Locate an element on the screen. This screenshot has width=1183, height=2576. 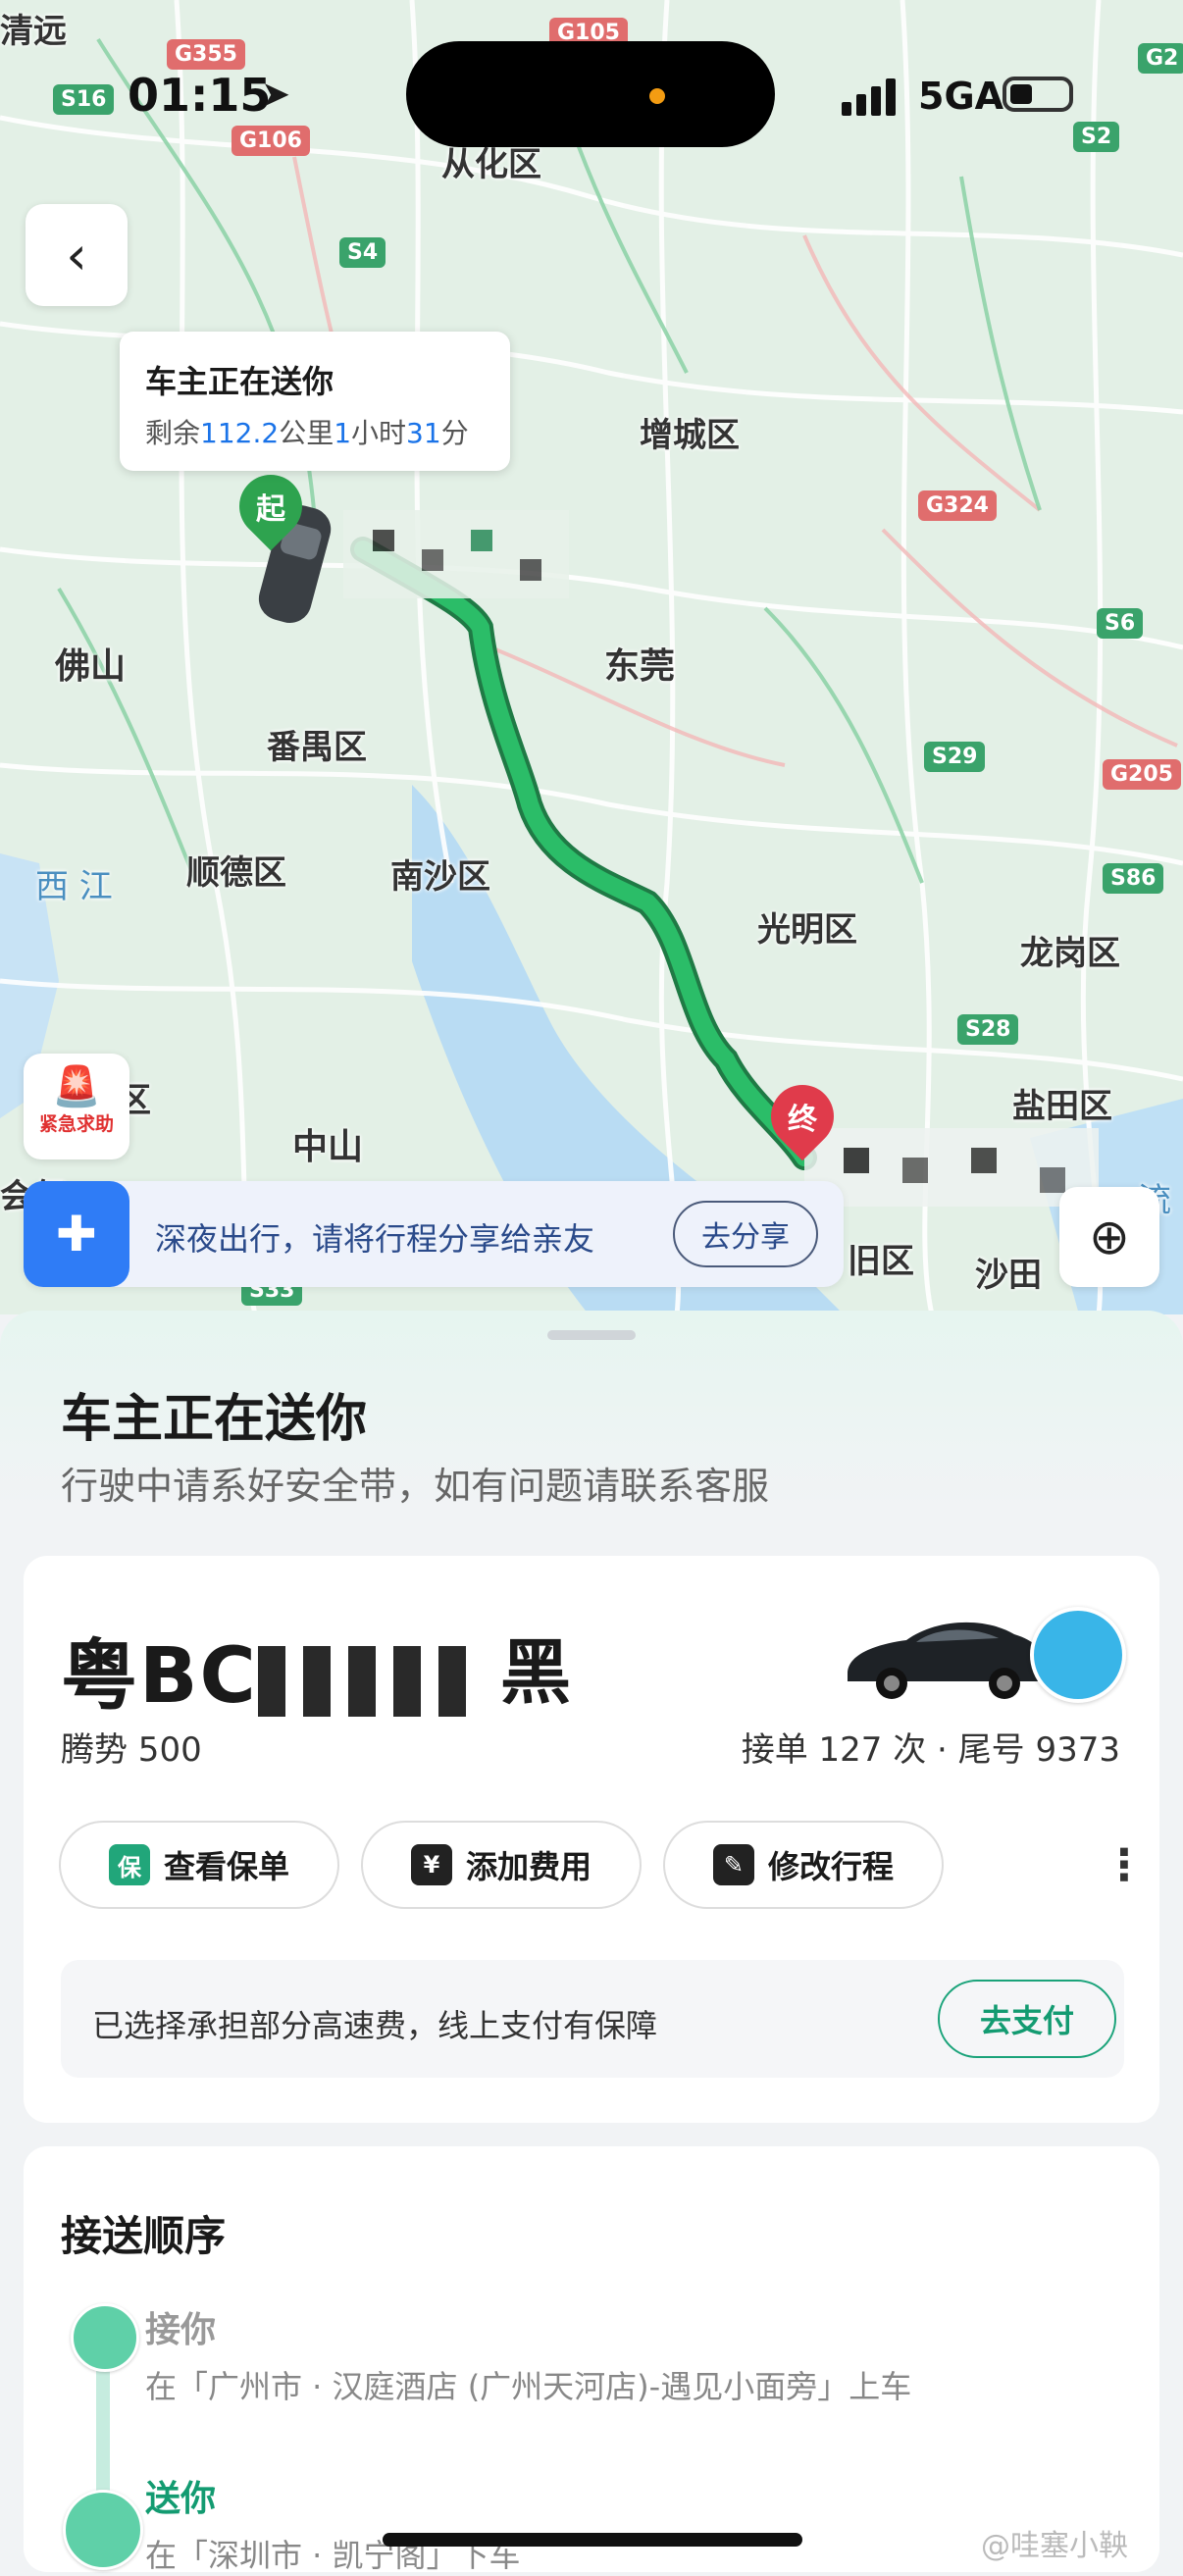
start-pin: 起 is located at coordinates (271, 506).